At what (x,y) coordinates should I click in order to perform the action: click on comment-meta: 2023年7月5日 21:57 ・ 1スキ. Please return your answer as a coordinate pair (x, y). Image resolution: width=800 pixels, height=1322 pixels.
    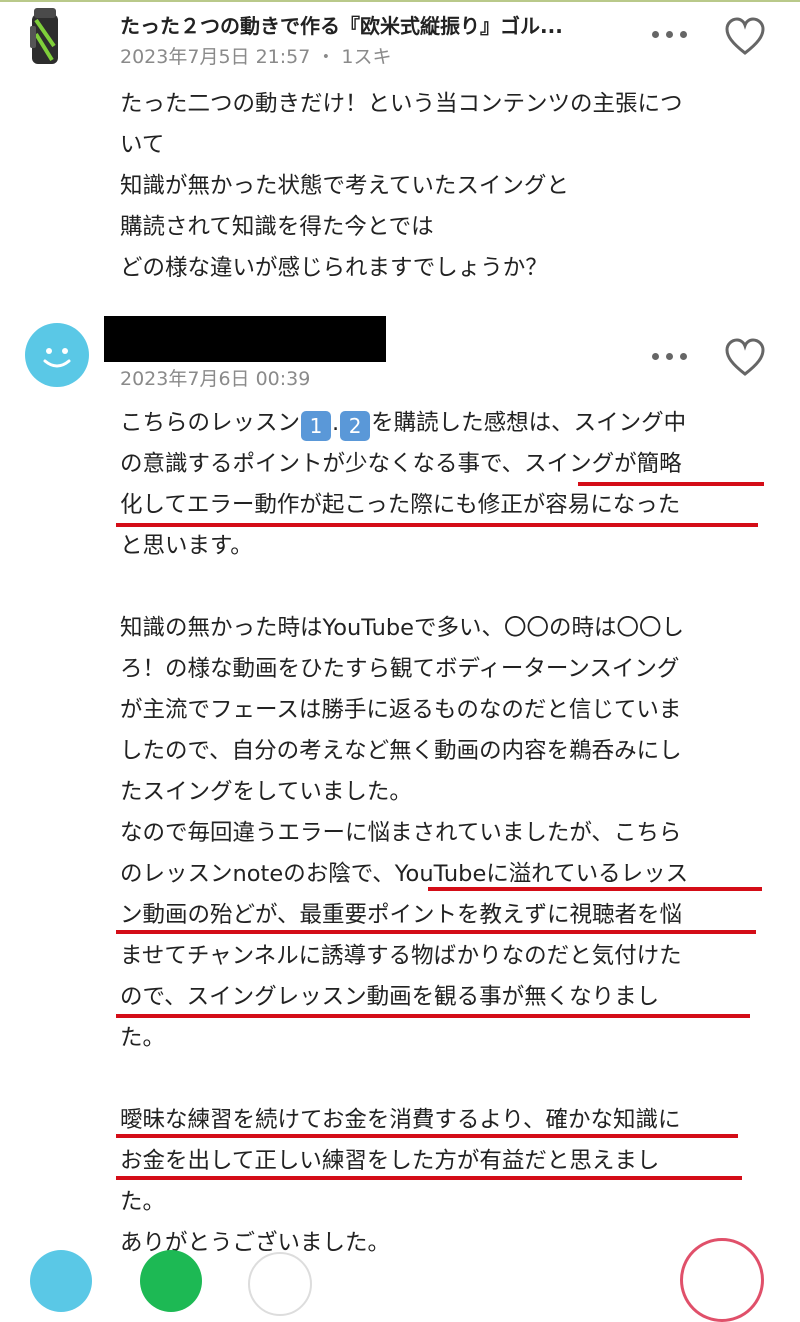
    Looking at the image, I should click on (256, 57).